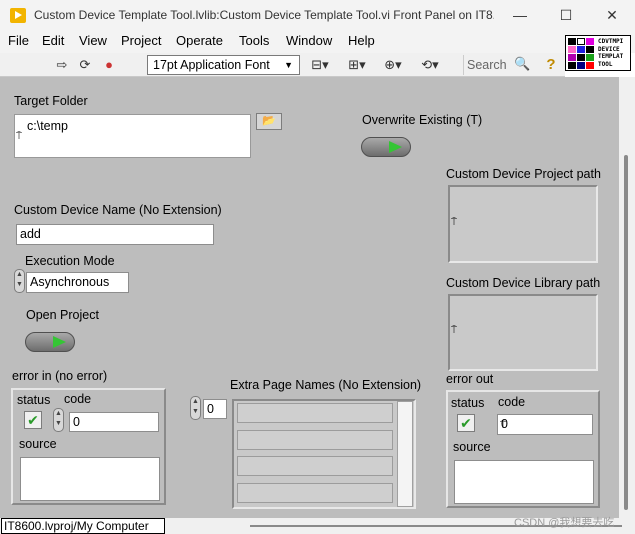 The height and width of the screenshot is (534, 635). Describe the element at coordinates (522, 64) in the screenshot. I see `search-icon: 🔍` at that location.